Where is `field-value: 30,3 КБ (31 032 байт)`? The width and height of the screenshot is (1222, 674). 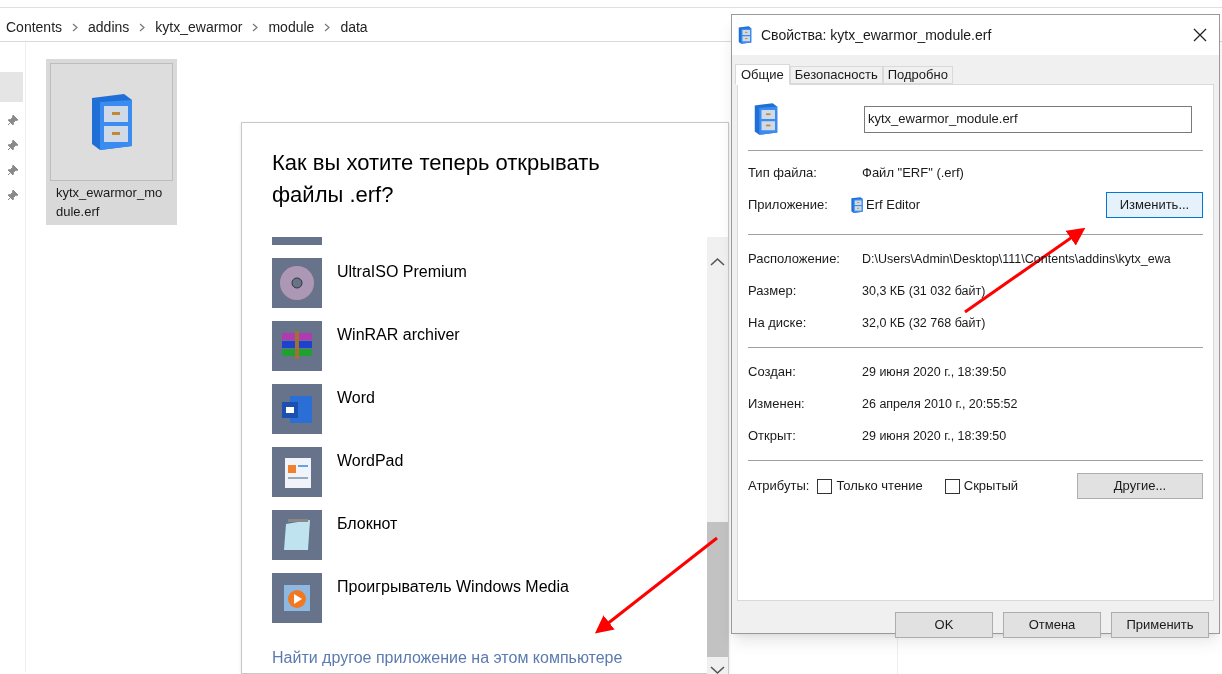
field-value: 30,3 КБ (31 032 байт) is located at coordinates (924, 291).